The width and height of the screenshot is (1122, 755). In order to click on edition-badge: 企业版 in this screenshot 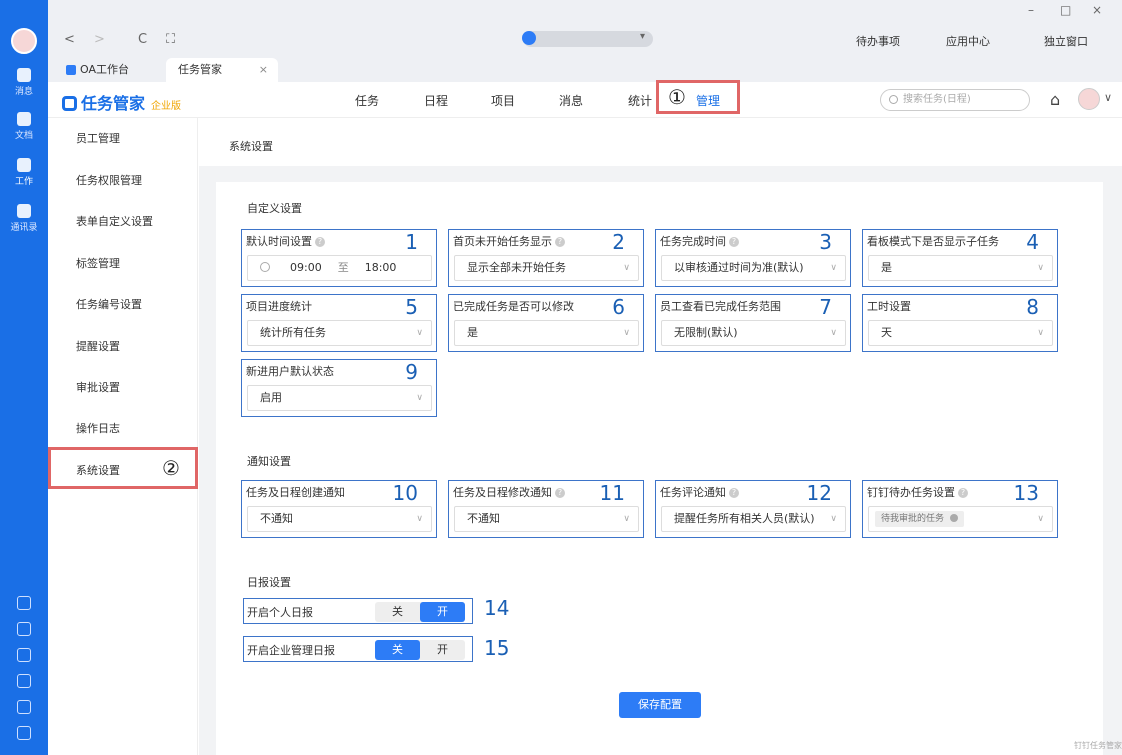, I will do `click(166, 106)`.